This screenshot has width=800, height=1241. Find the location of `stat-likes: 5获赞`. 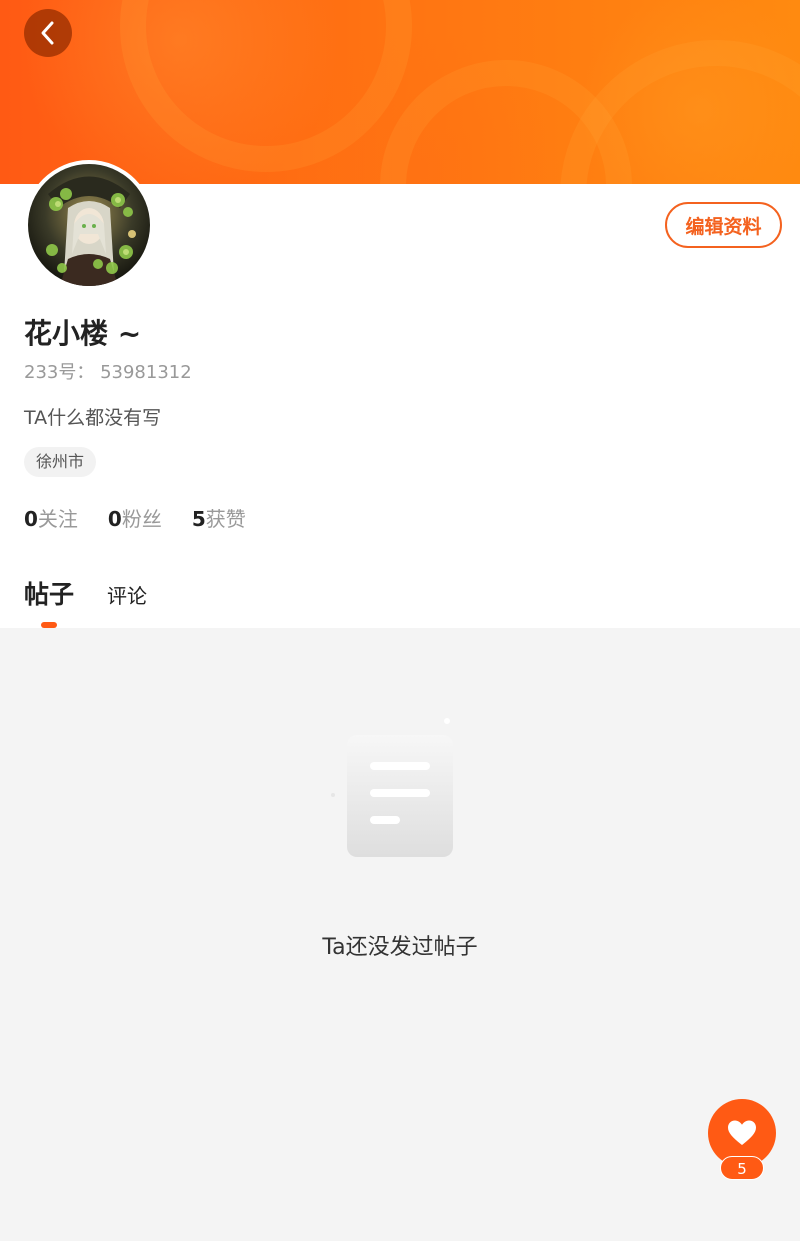

stat-likes: 5获赞 is located at coordinates (219, 517).